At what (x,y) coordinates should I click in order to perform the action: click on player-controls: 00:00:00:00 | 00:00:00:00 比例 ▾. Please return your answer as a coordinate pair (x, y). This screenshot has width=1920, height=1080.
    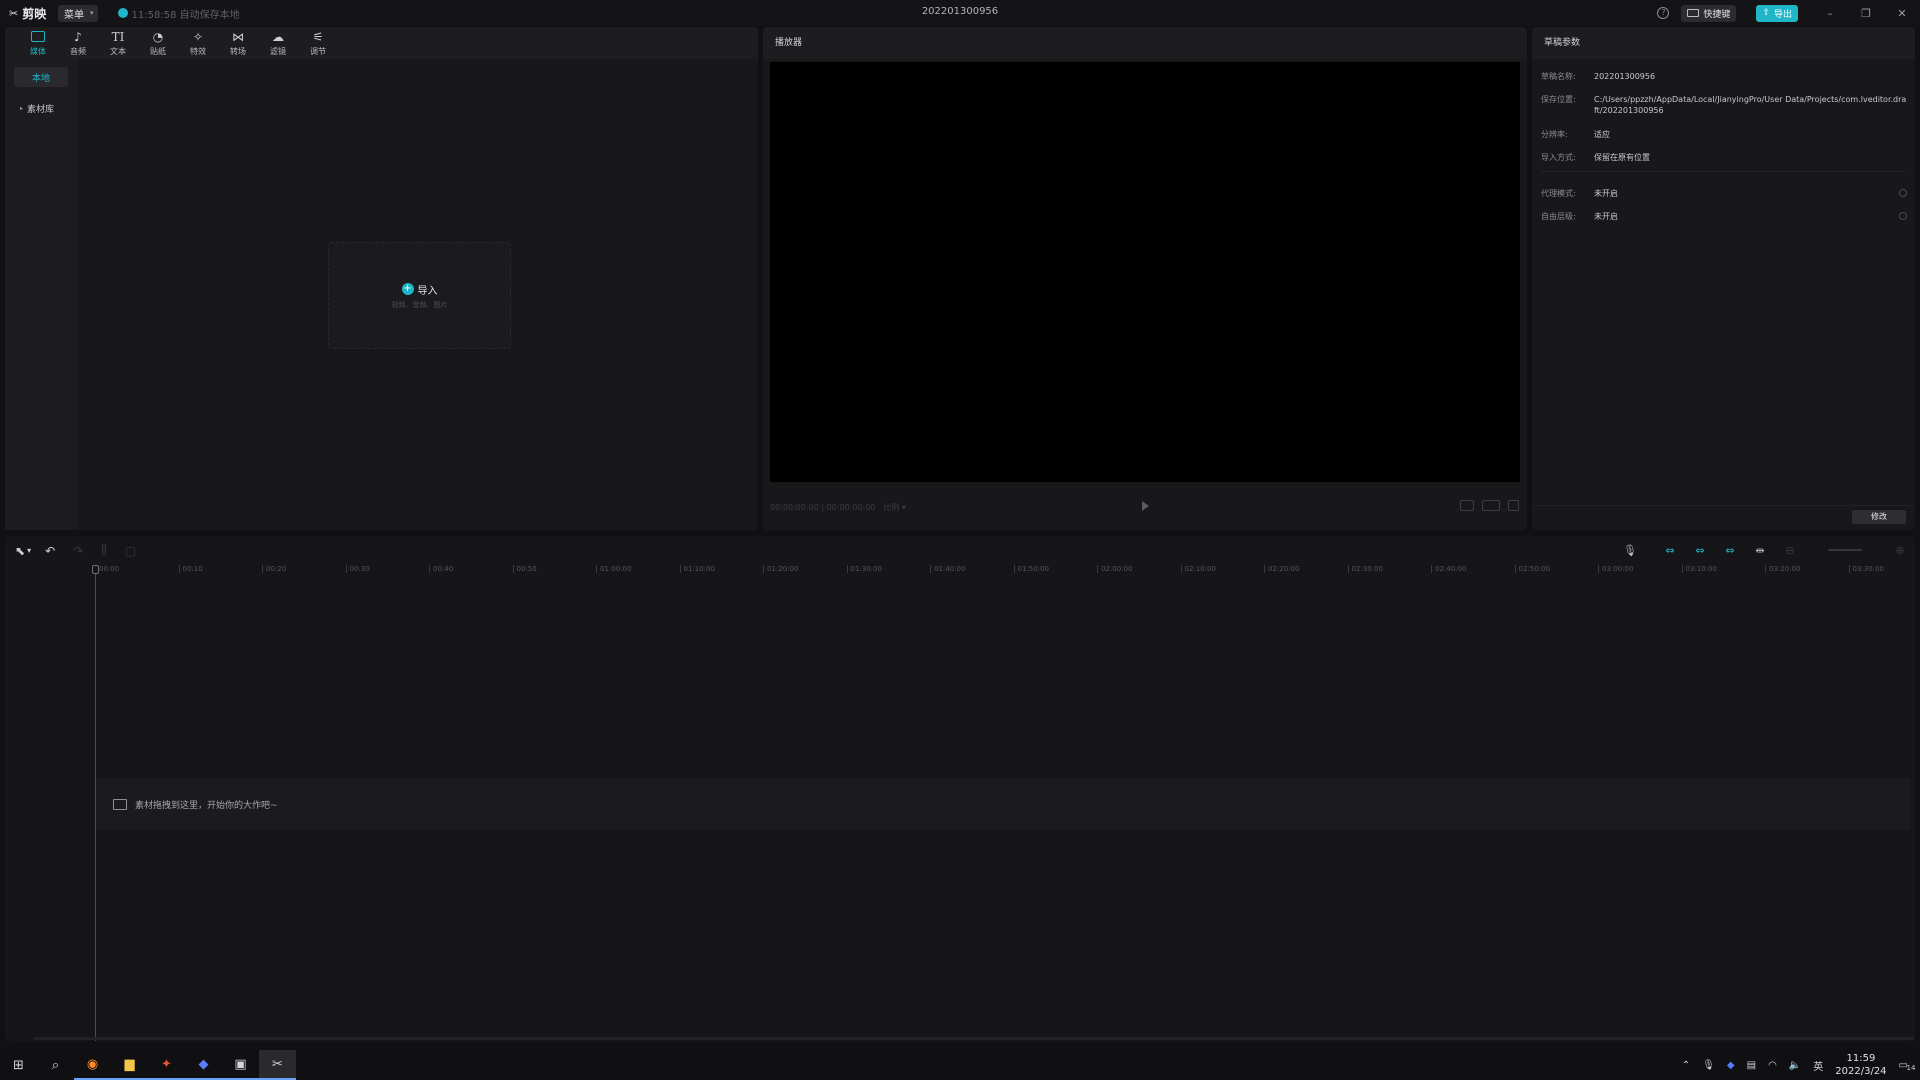
    Looking at the image, I should click on (1145, 507).